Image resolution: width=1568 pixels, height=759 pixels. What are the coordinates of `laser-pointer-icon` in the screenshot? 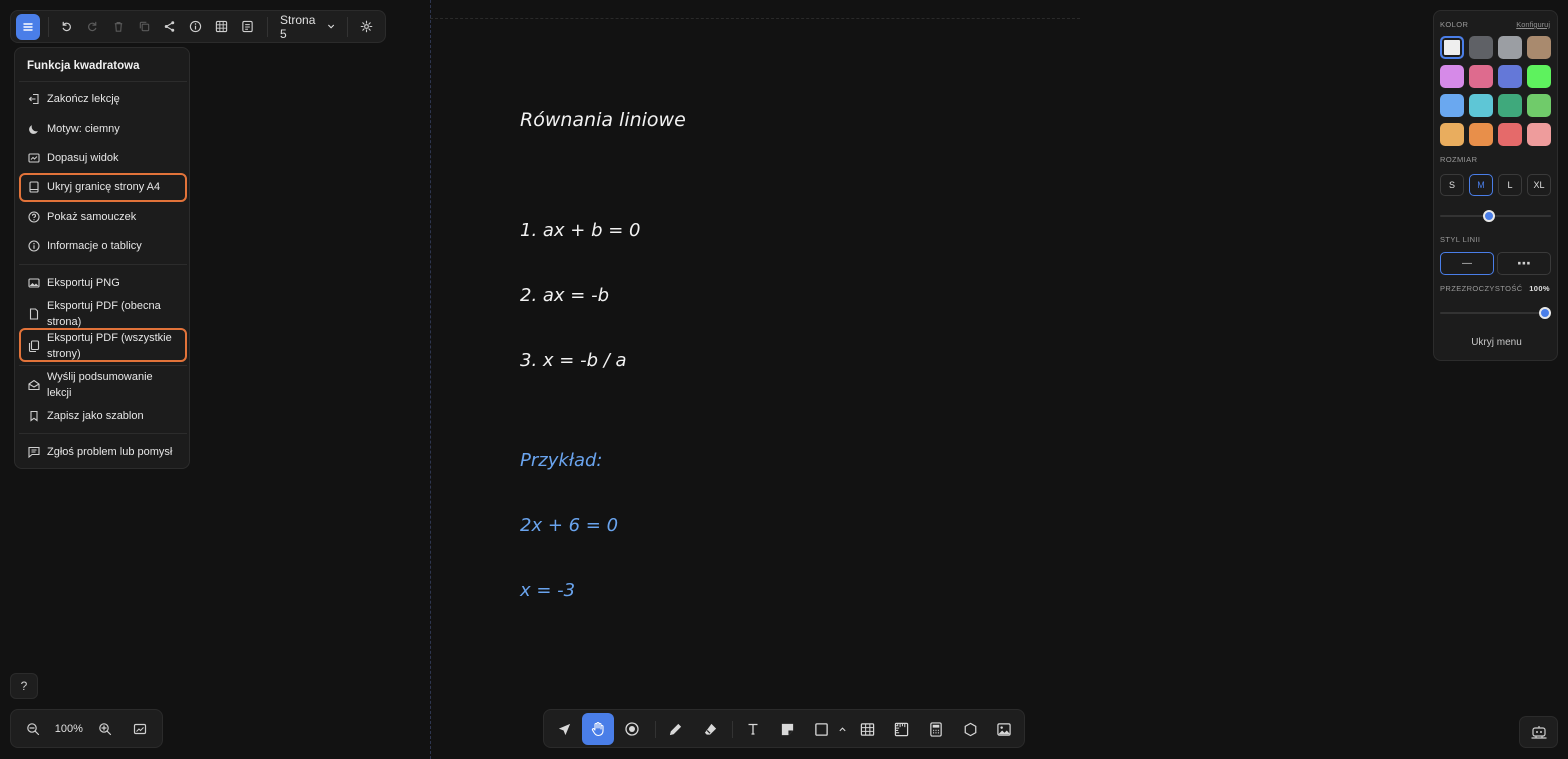 It's located at (632, 729).